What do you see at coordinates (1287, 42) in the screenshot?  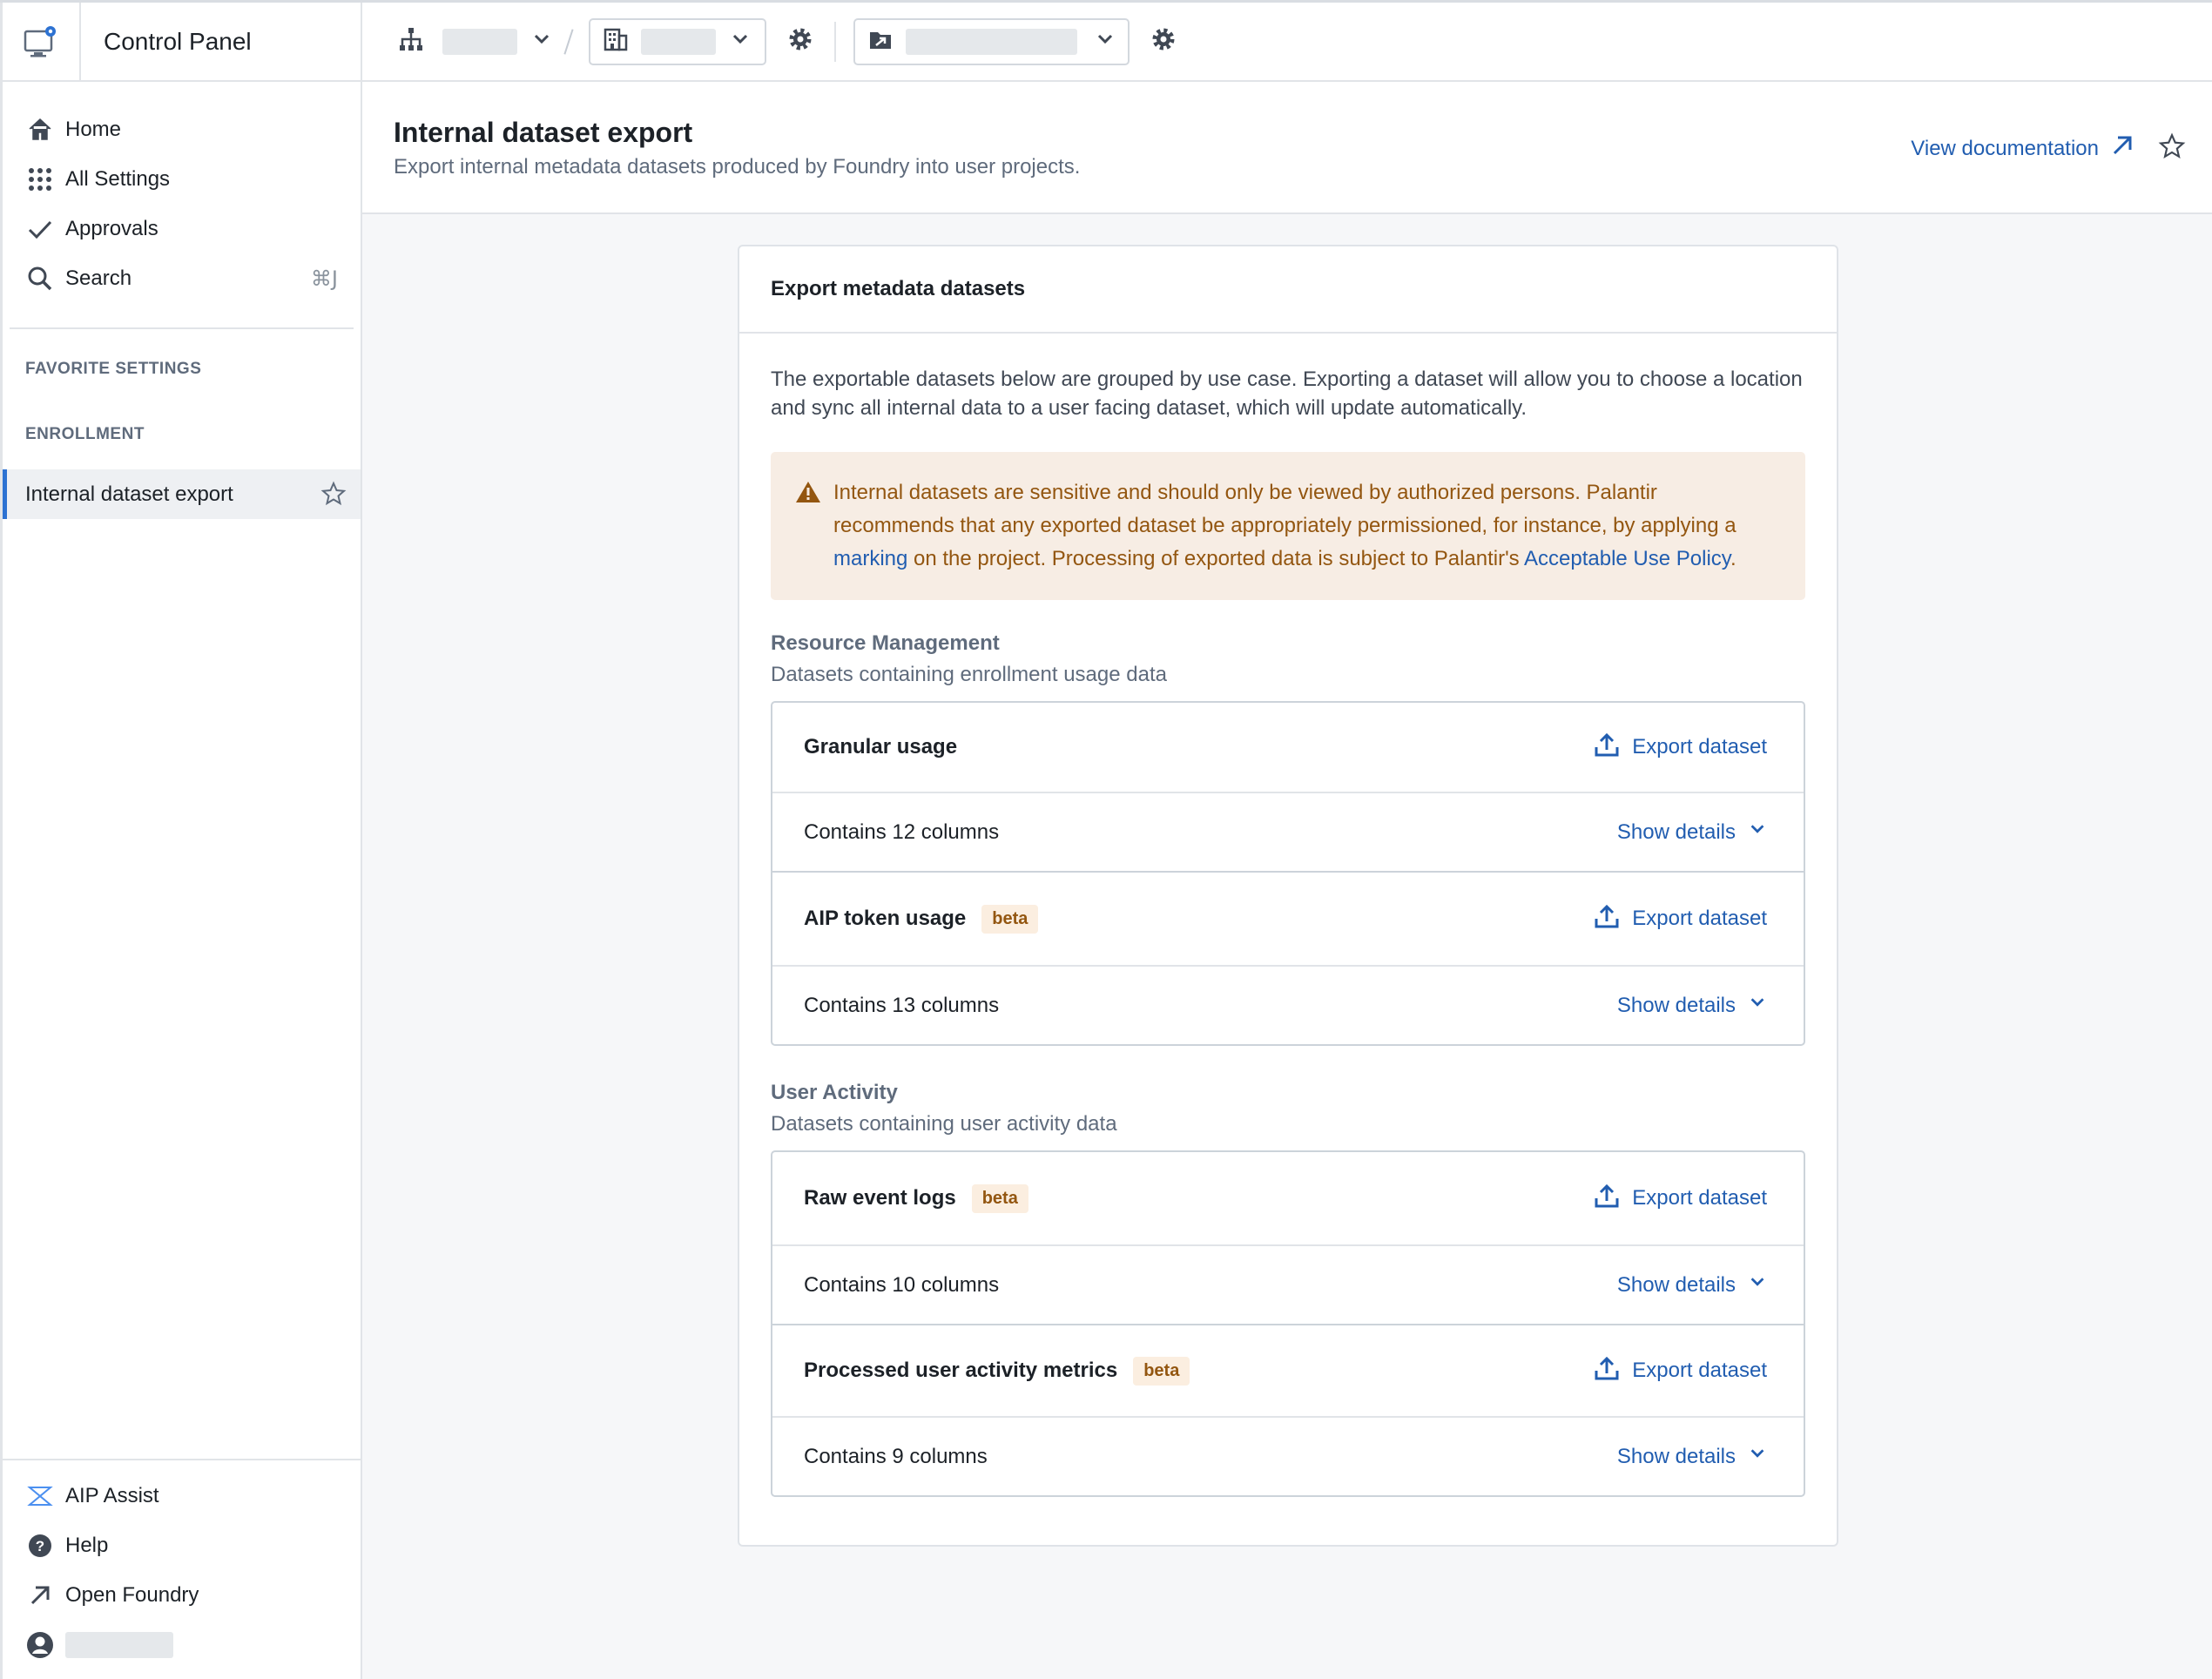 I see `top-bar` at bounding box center [1287, 42].